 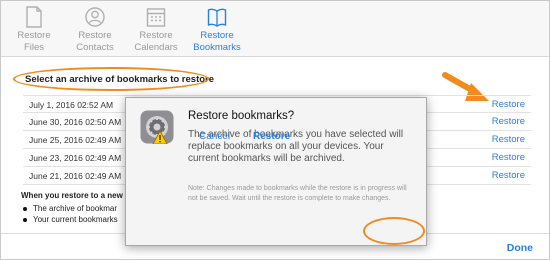 I want to click on bullet-item: The archive of bookmar, so click(x=70, y=208).